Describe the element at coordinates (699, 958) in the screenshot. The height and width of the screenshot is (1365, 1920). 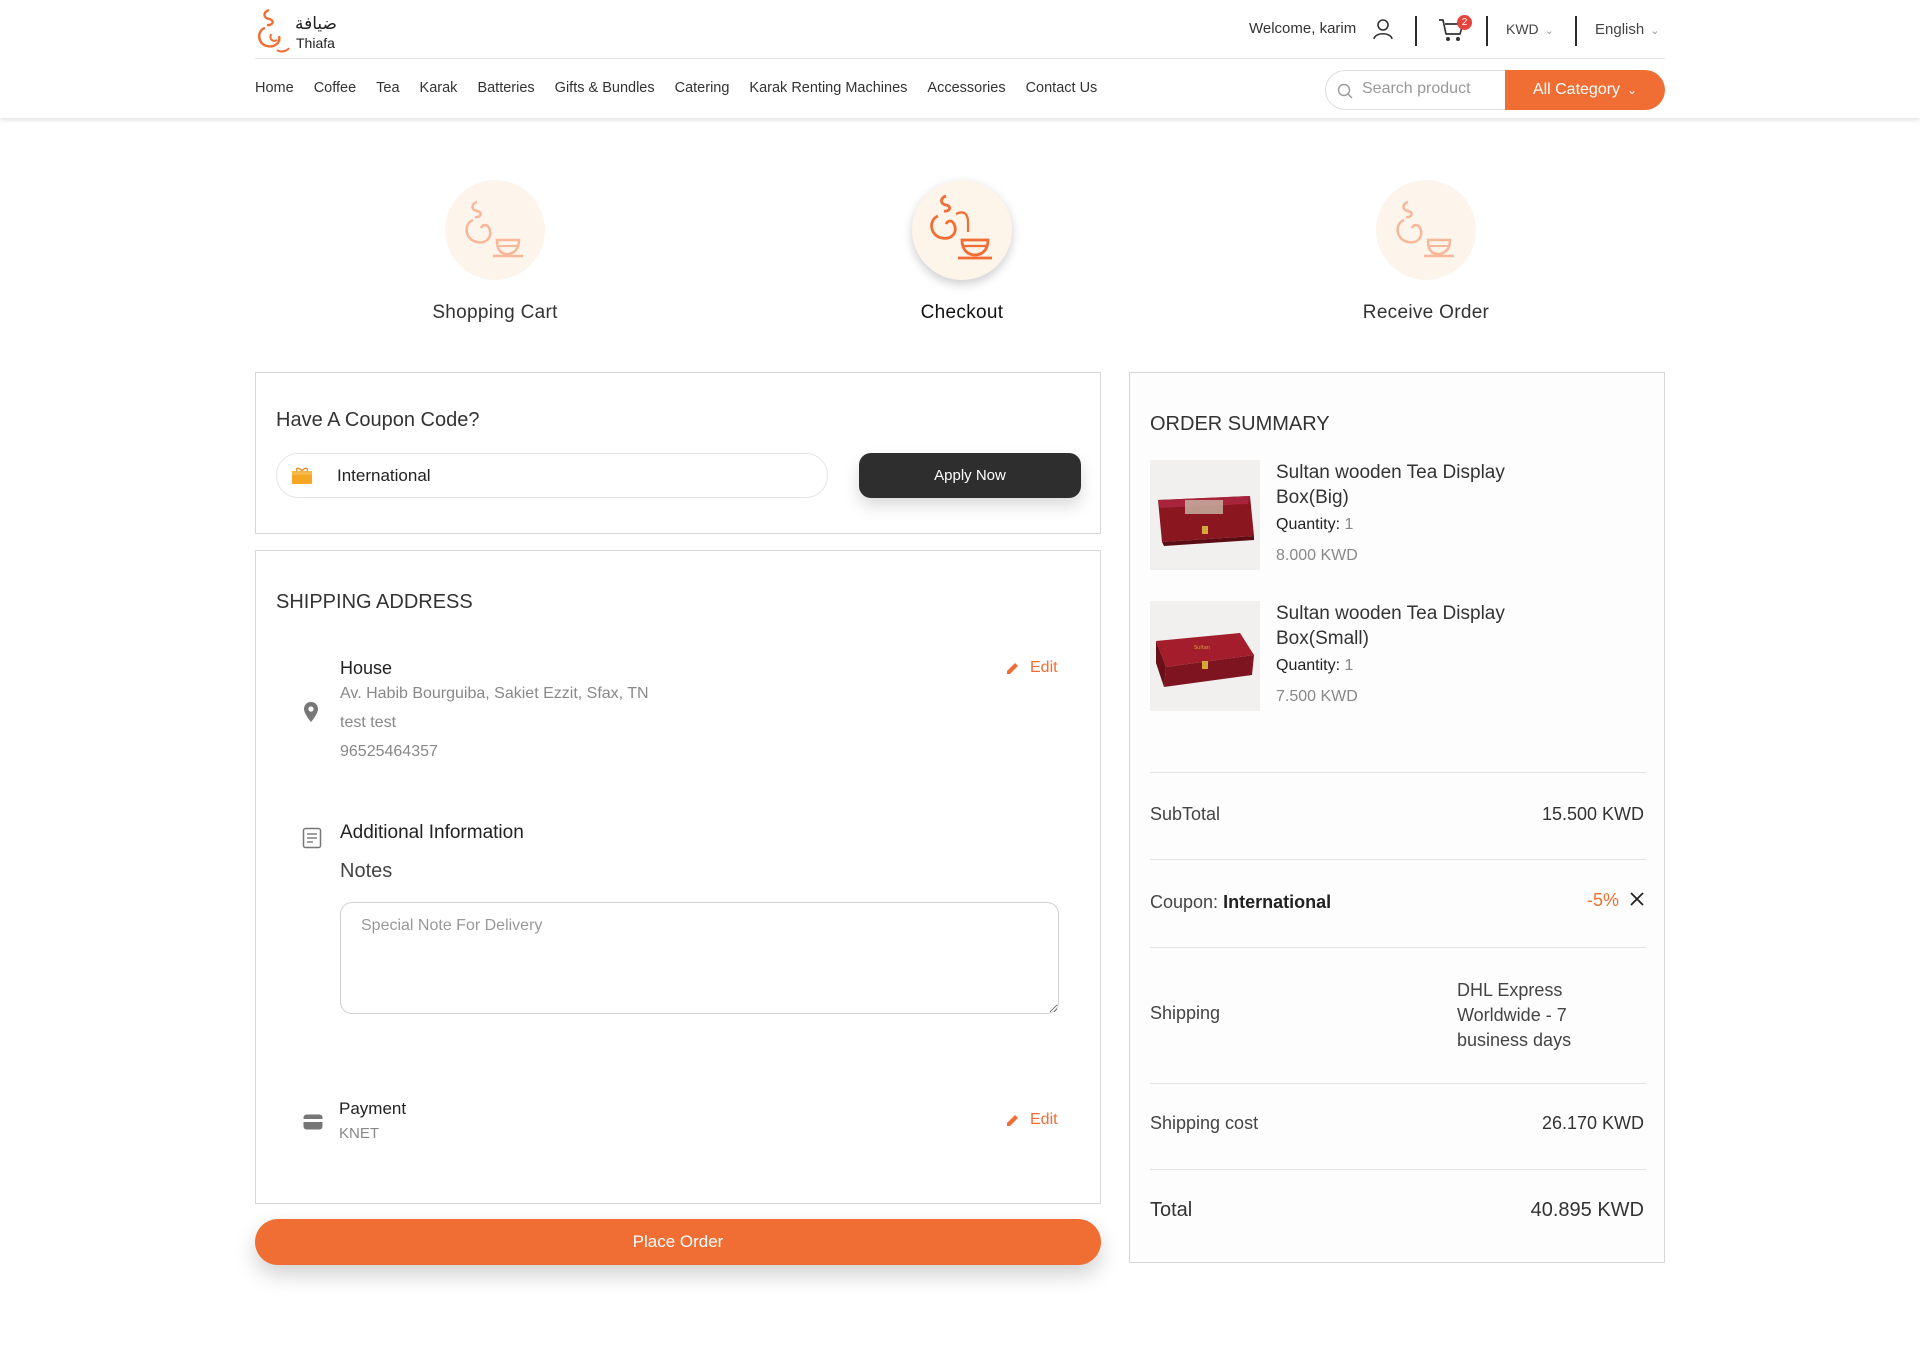
I see `delivery-notes-textarea` at that location.